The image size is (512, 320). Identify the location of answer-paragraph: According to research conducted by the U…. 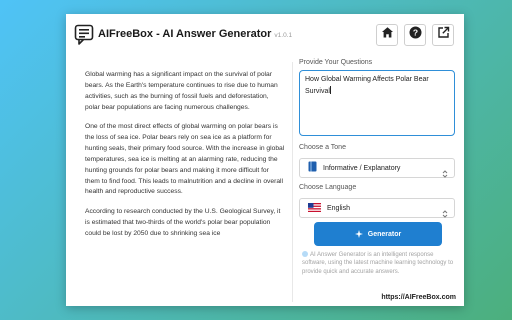
(183, 222).